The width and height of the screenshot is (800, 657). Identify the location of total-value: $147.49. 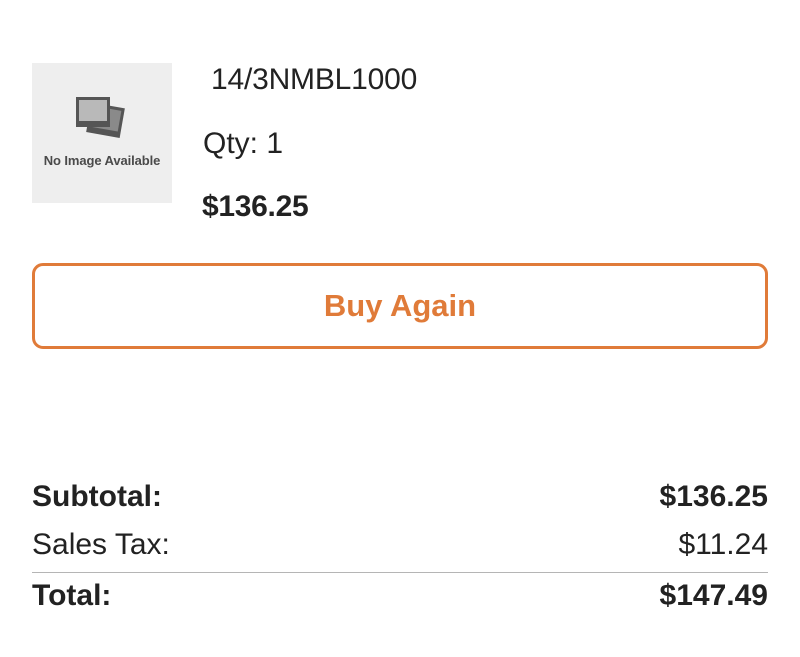
(713, 595).